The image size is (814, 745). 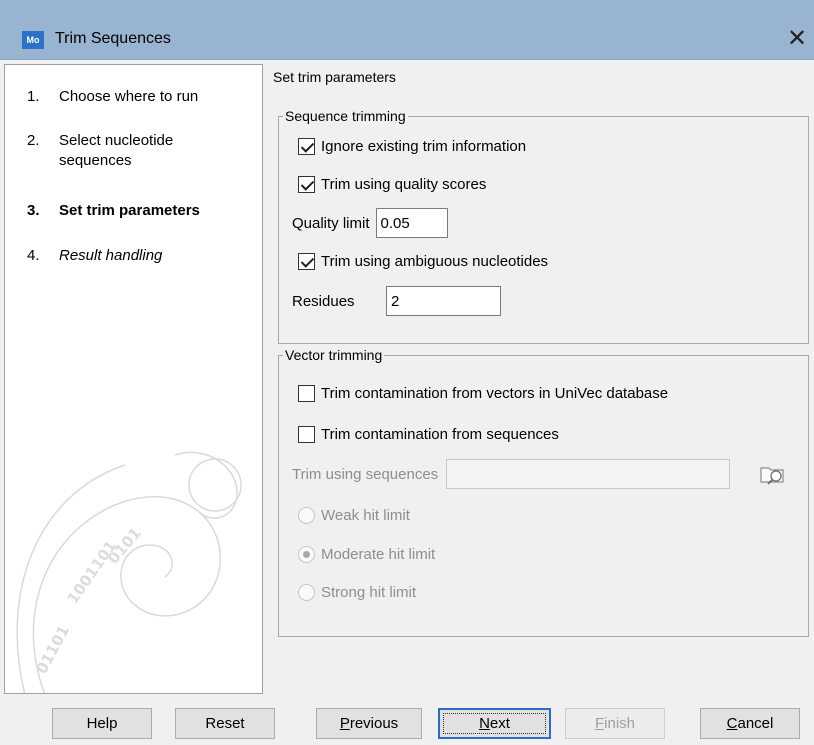 I want to click on quality-scores-label: Trim using quality scores, so click(x=404, y=184).